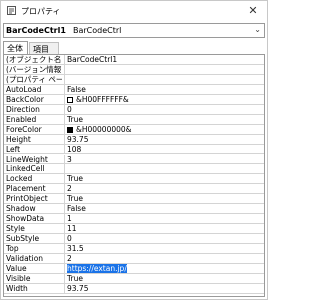  What do you see at coordinates (12, 249) in the screenshot?
I see `property-name: Top` at bounding box center [12, 249].